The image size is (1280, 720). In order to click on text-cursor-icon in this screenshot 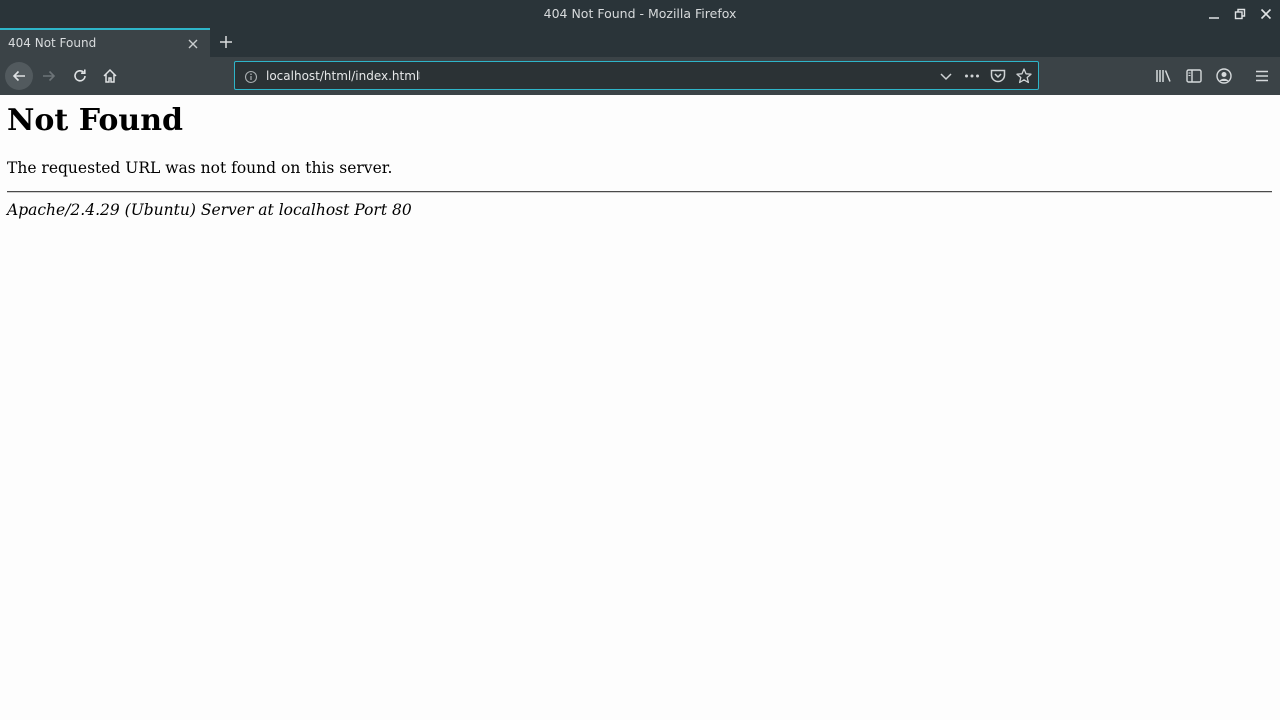, I will do `click(419, 75)`.